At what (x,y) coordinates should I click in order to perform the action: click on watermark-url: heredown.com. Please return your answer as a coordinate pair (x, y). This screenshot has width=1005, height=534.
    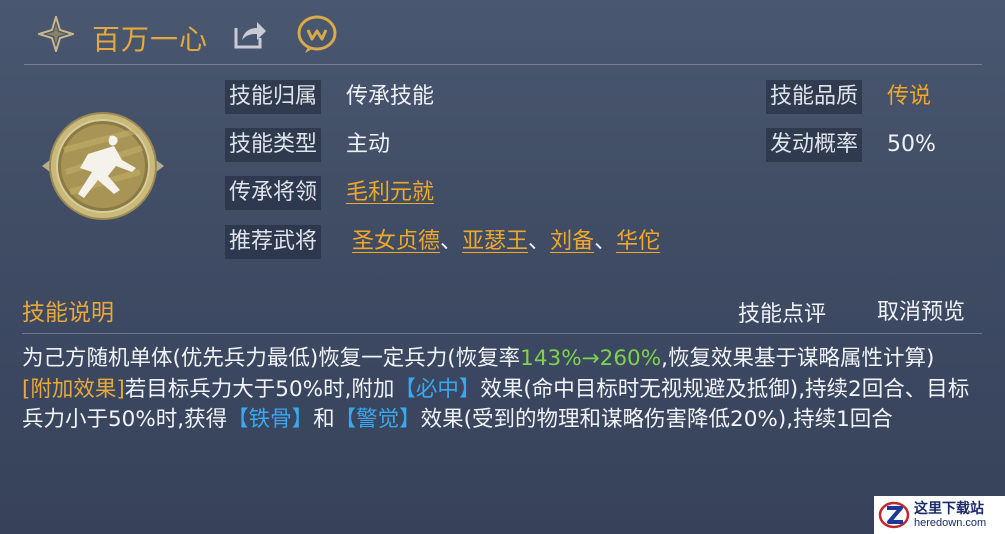
    Looking at the image, I should click on (950, 523).